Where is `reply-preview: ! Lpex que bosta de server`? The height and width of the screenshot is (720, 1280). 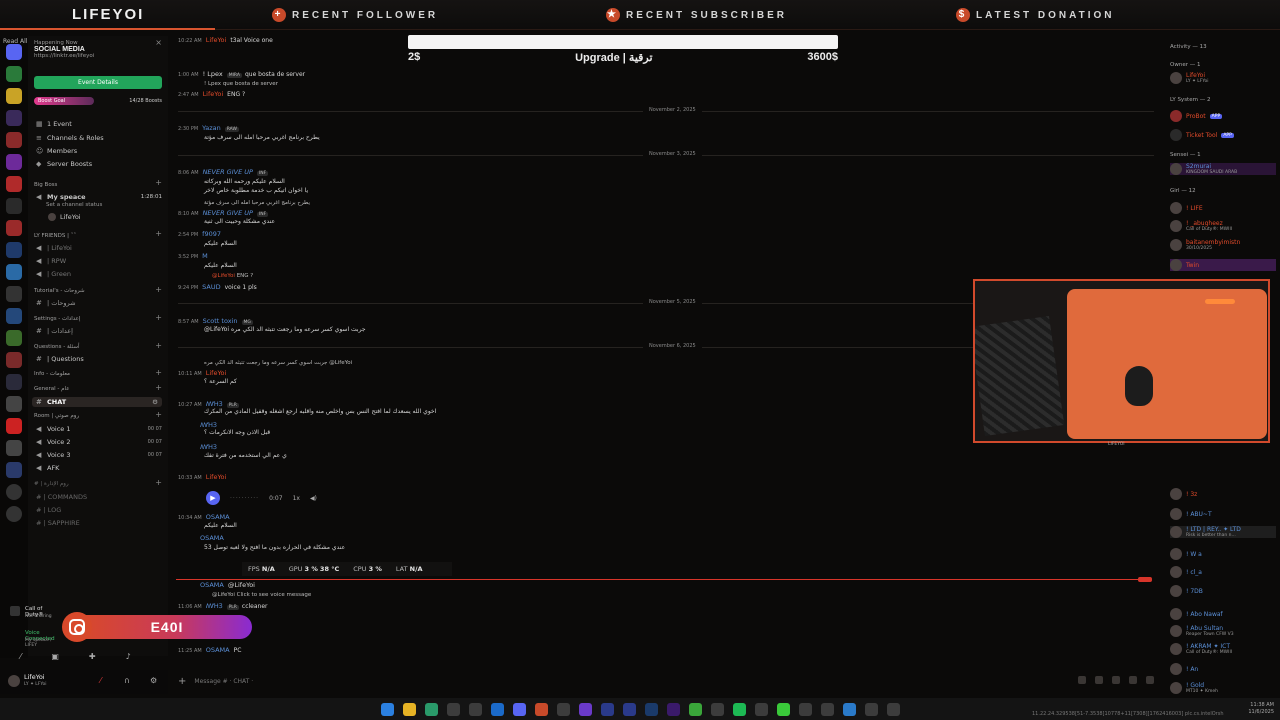 reply-preview: ! Lpex que bosta de server is located at coordinates (241, 84).